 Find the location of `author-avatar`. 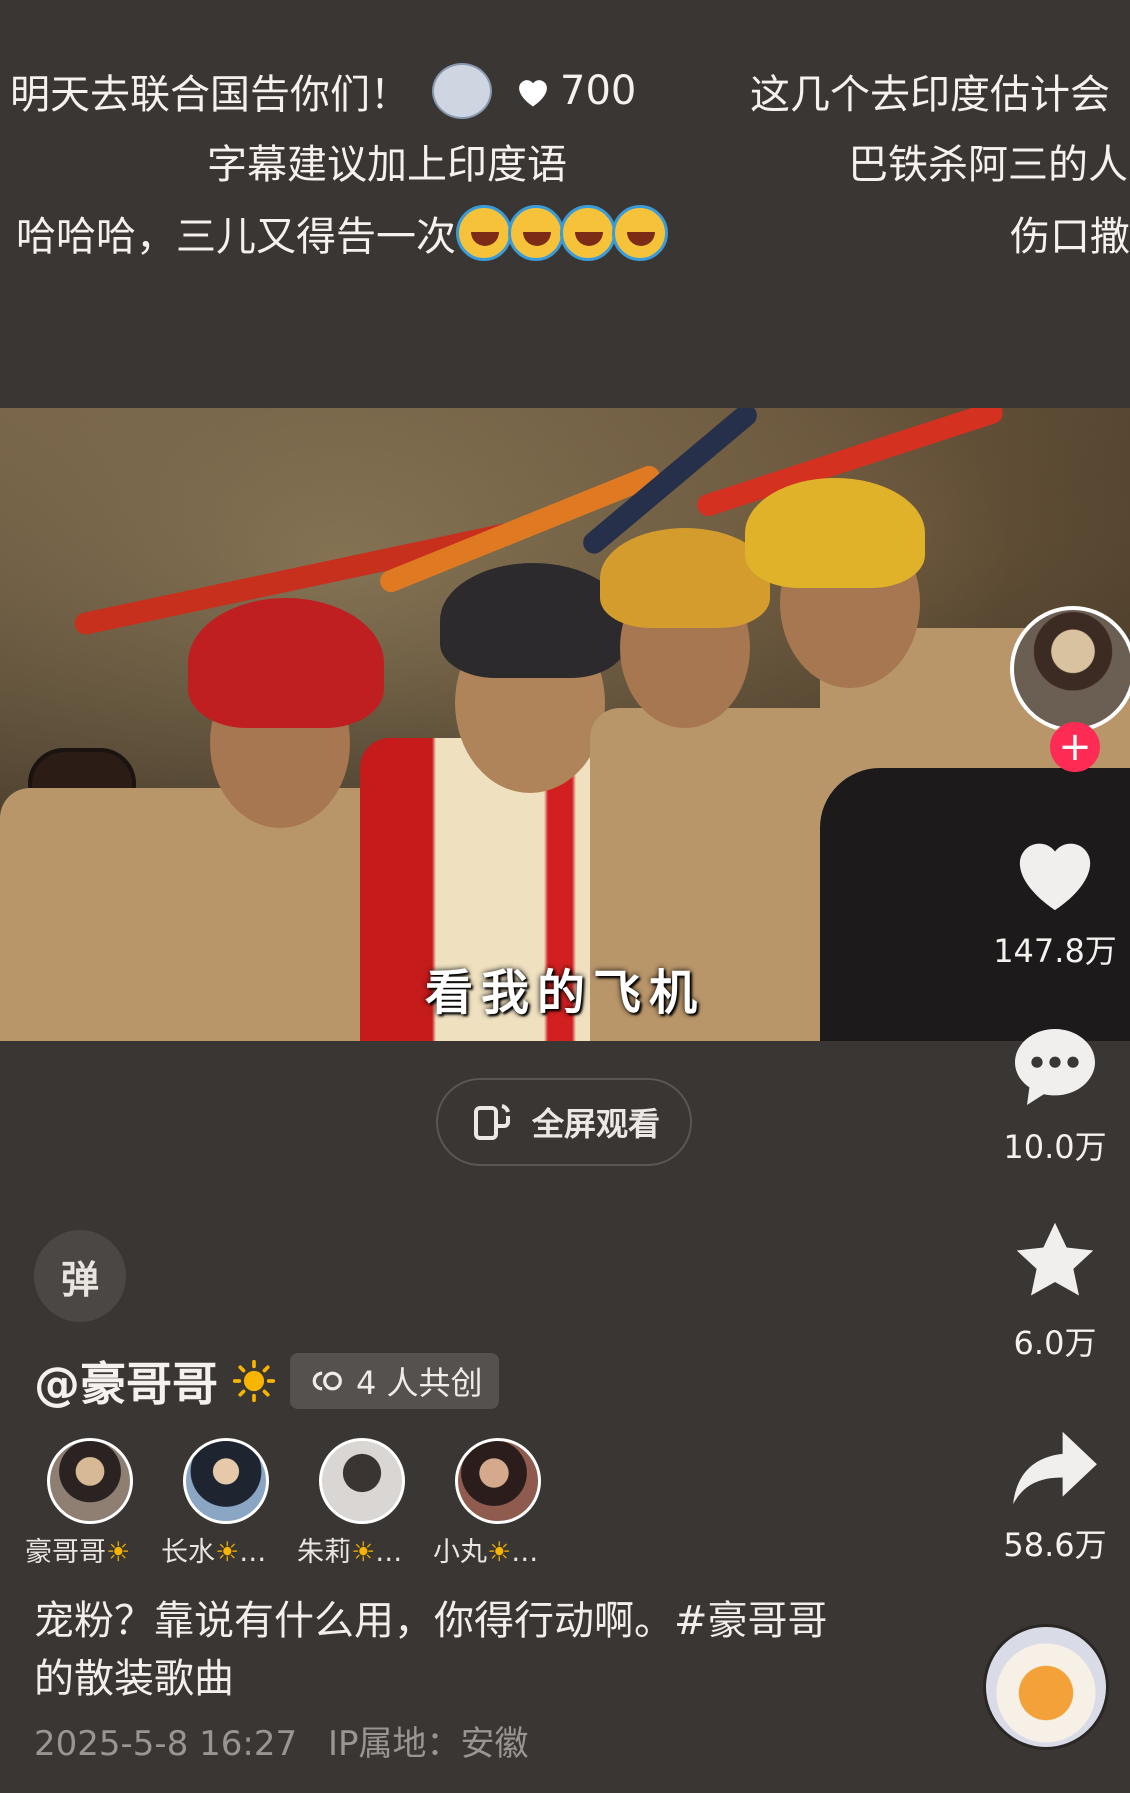

author-avatar is located at coordinates (1070, 669).